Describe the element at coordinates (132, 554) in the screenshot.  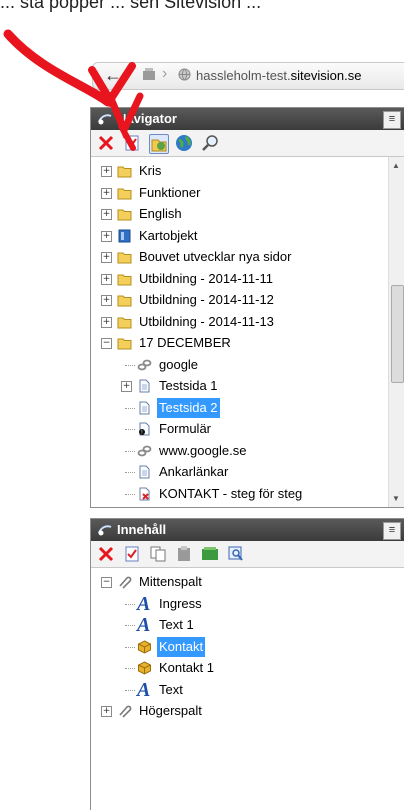
I see `checklist-icon` at that location.